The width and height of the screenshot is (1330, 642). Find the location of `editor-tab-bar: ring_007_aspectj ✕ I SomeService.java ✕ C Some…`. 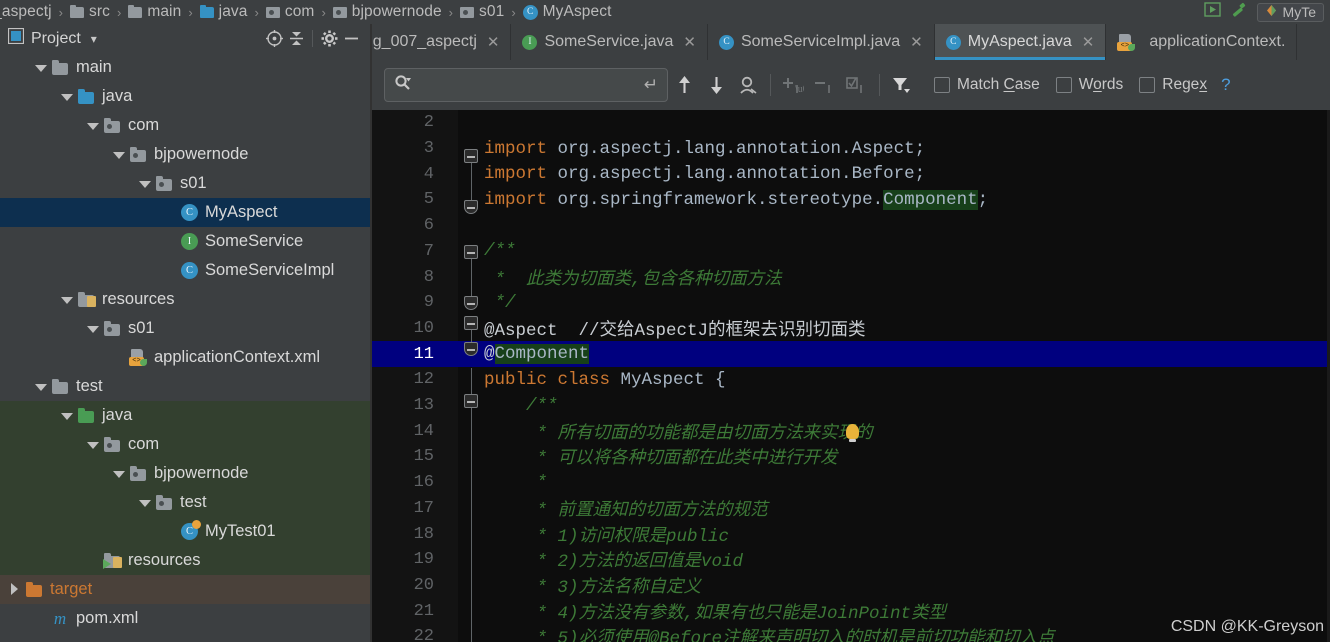

editor-tab-bar: ring_007_aspectj ✕ I SomeService.java ✕ C Some… is located at coordinates (851, 42).